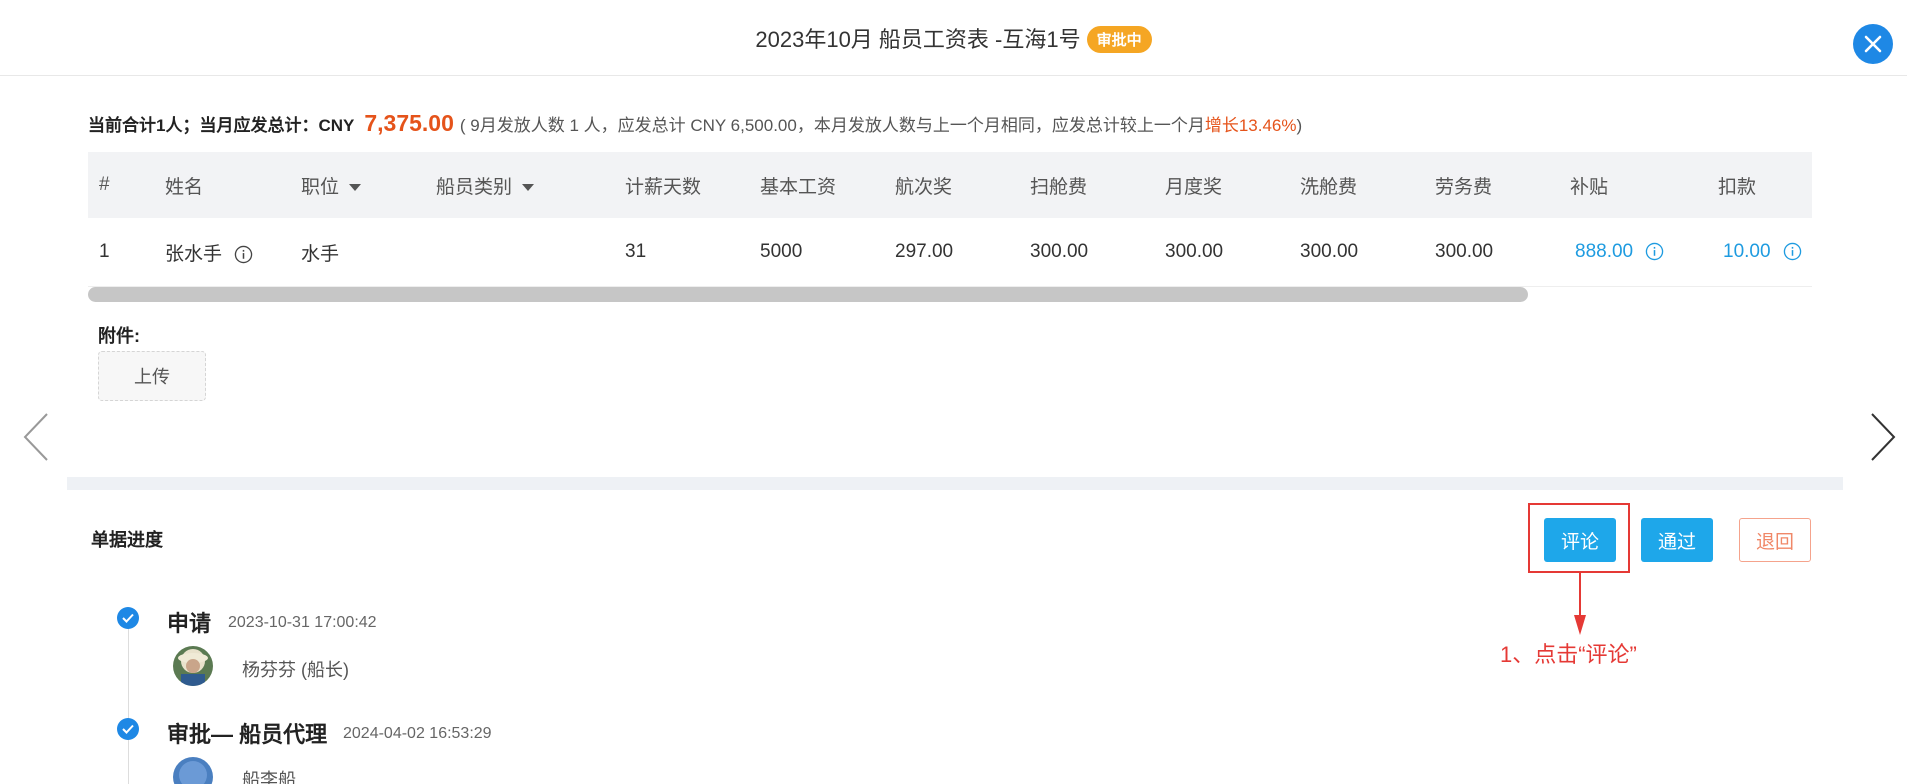 Image resolution: width=1907 pixels, height=784 pixels. What do you see at coordinates (663, 187) in the screenshot?
I see `header-paid-days: 计薪天数` at bounding box center [663, 187].